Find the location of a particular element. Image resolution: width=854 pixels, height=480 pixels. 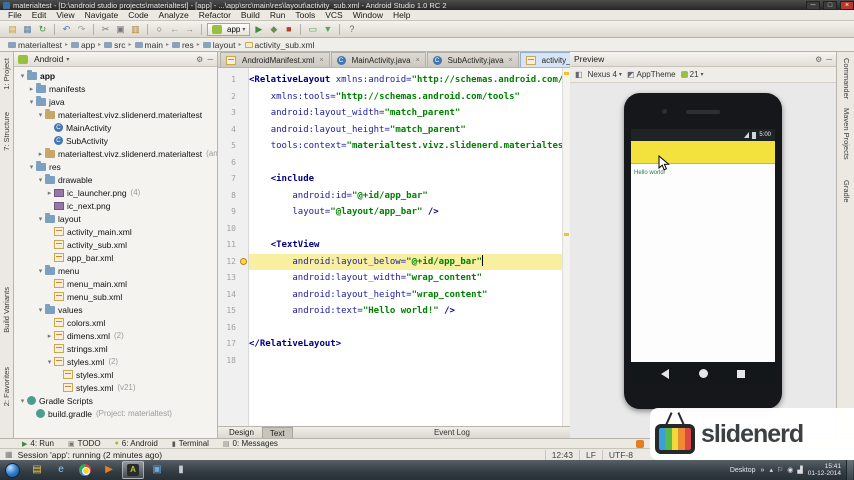

editor-tab-mainactivity-java: MainActivity.java × is located at coordinates (378, 59).